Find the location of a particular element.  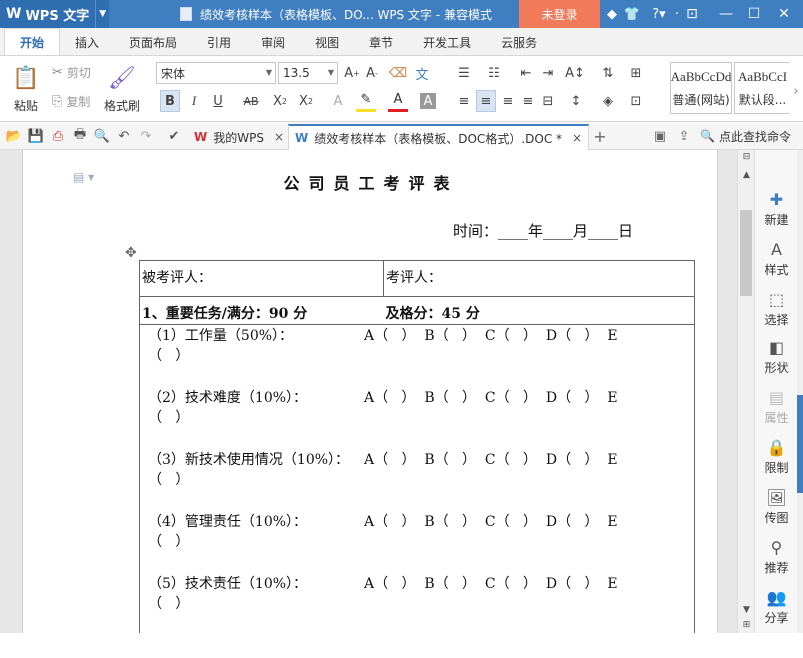

table-grid-icon: ⊞ is located at coordinates (636, 73).